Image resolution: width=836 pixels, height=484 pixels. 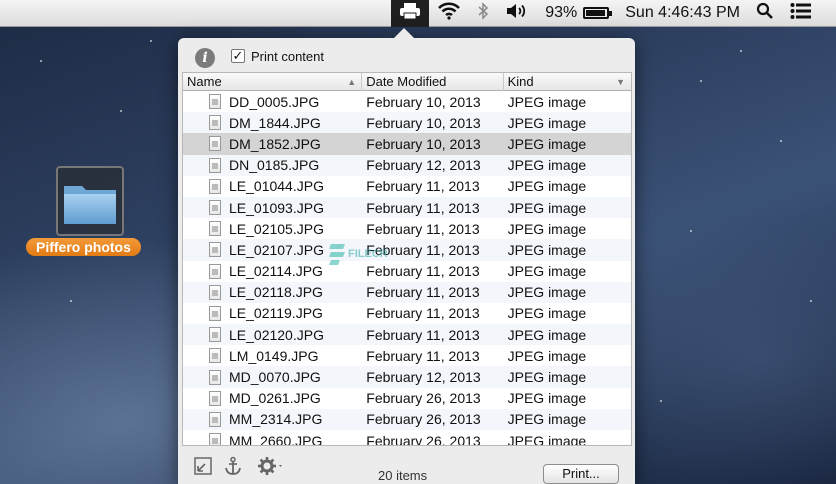 I want to click on table-row: LE_01044.JPG February 11, 2013 JPEG image, so click(x=407, y=186).